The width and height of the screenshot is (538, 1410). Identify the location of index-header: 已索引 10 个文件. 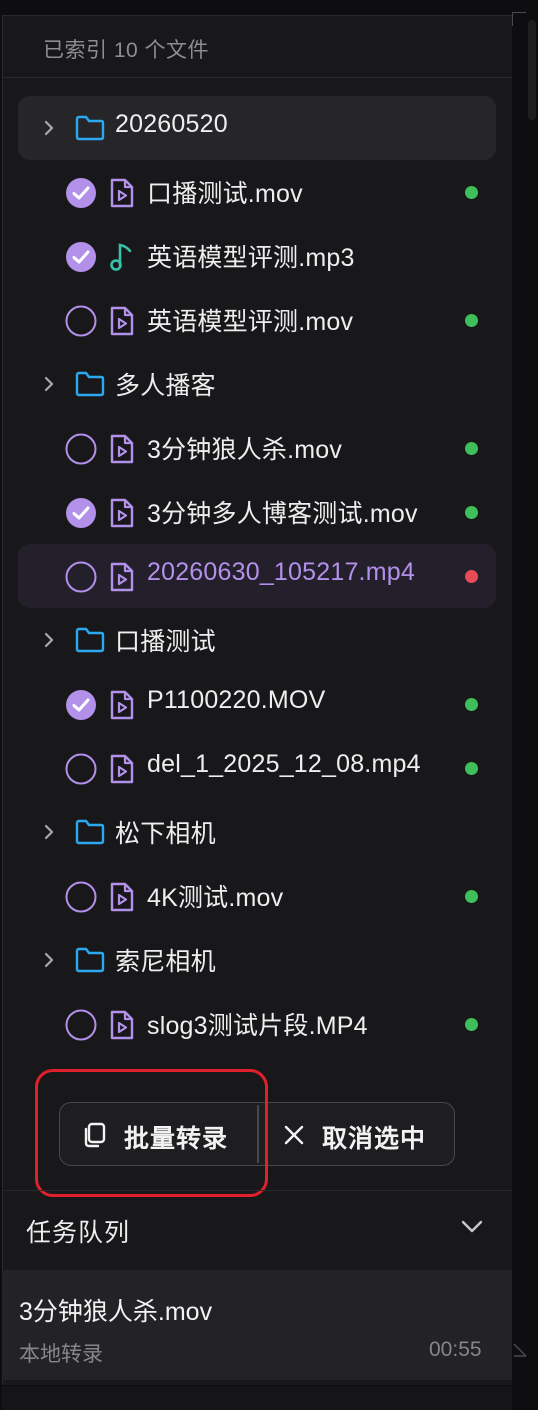
(257, 47).